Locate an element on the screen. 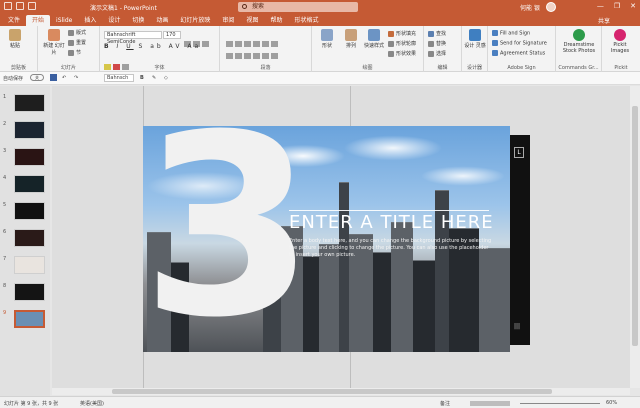 Image resolution: width=640 pixels, height=408 pixels. section-button: 节 is located at coordinates (74, 52).